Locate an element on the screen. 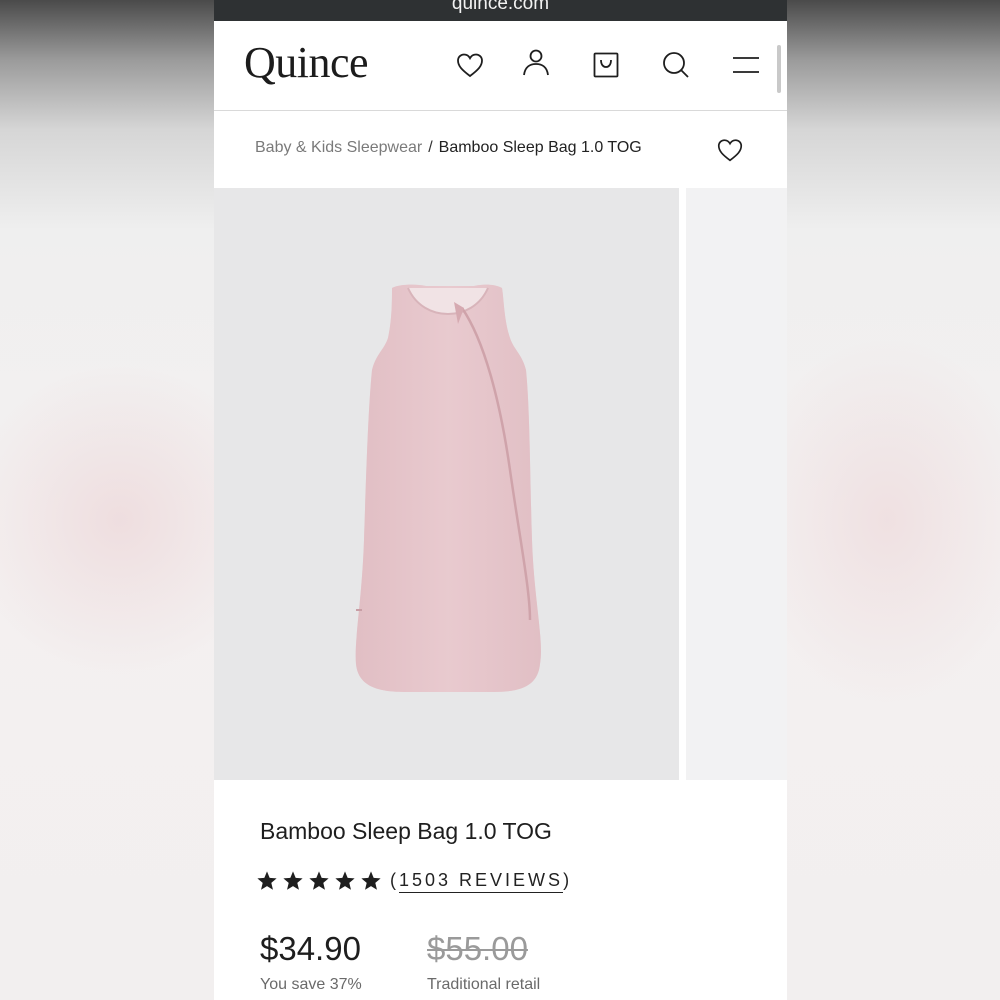  retail-price: $55.00 is located at coordinates (477, 948).